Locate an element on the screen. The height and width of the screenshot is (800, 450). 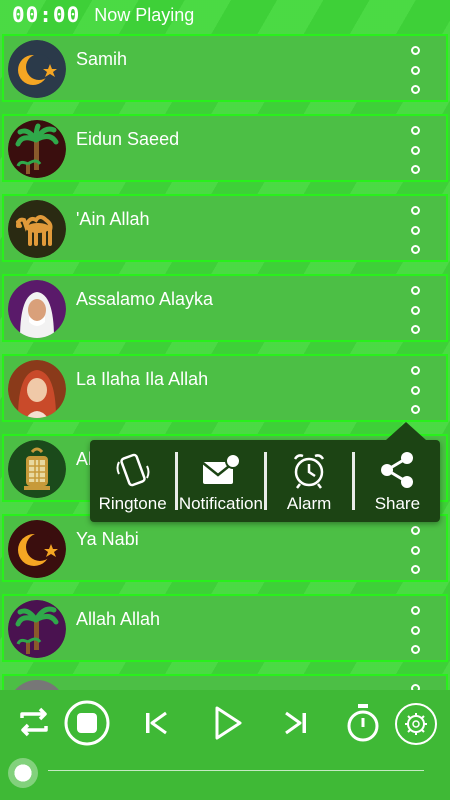
track-title: Assalamo Alayka is located at coordinates (145, 299).